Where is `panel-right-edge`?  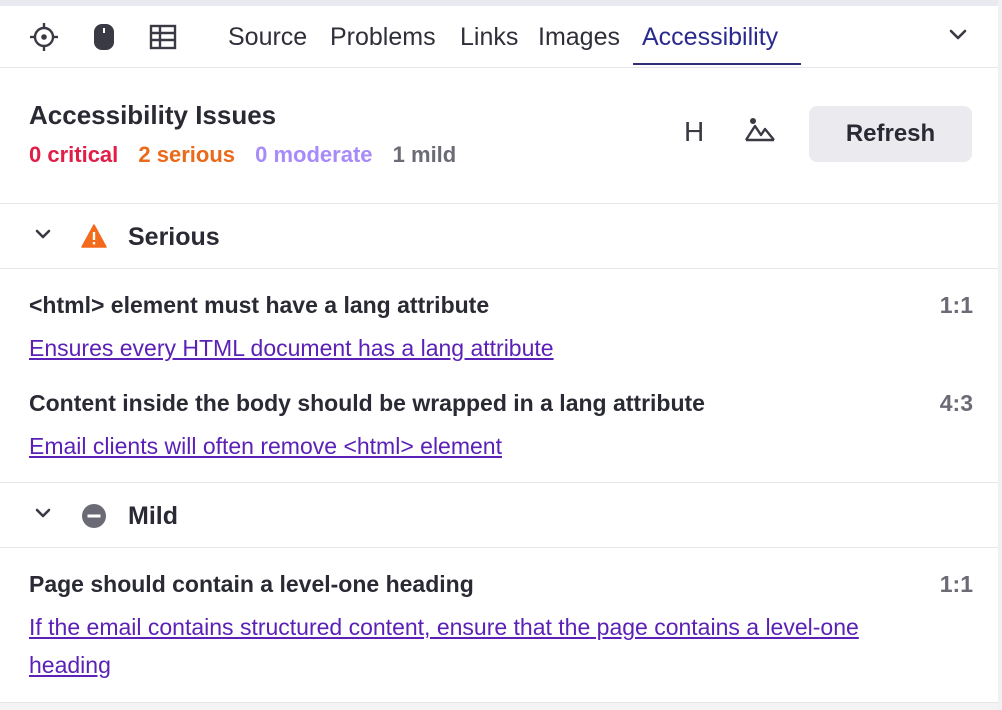 panel-right-edge is located at coordinates (1000, 355).